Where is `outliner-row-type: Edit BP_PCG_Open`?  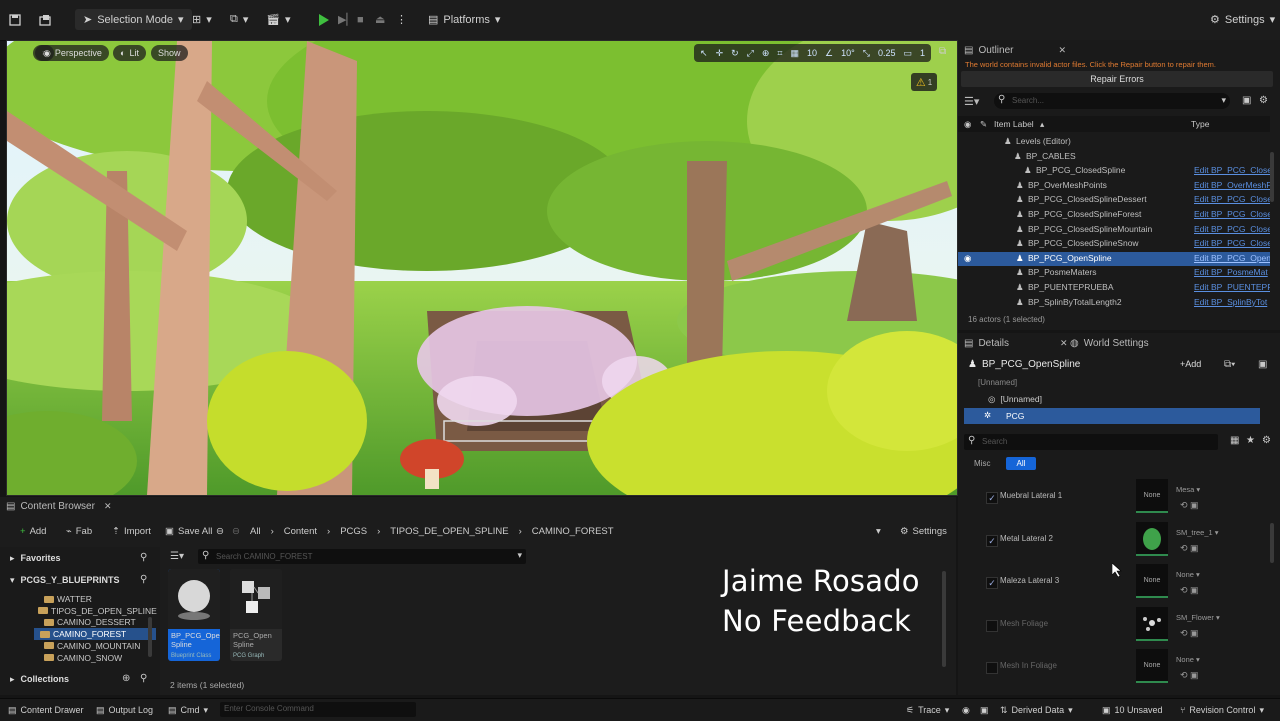 outliner-row-type: Edit BP_PCG_Open is located at coordinates (1232, 258).